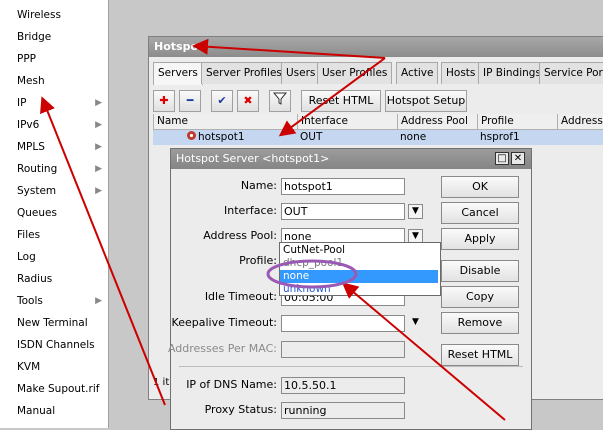 The image size is (603, 430). Describe the element at coordinates (332, 97) in the screenshot. I see `arrow-to-row` at that location.